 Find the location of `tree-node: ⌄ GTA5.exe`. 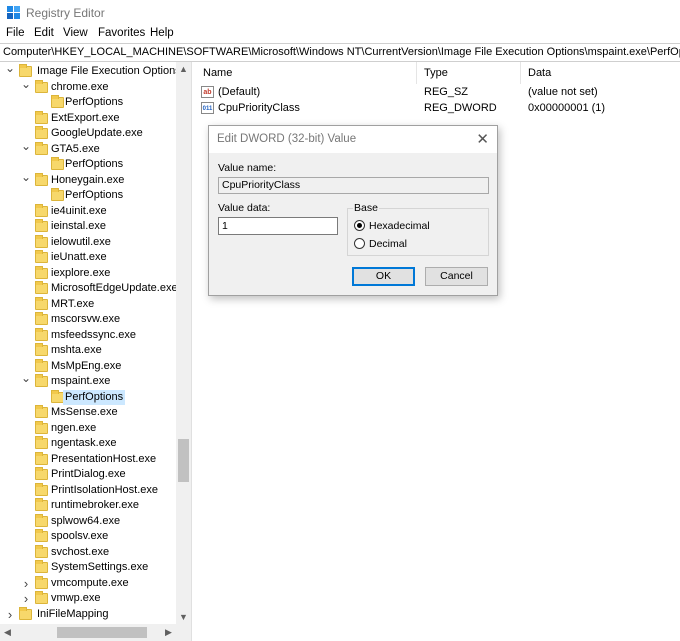

tree-node: ⌄ GTA5.exe is located at coordinates (88, 148).